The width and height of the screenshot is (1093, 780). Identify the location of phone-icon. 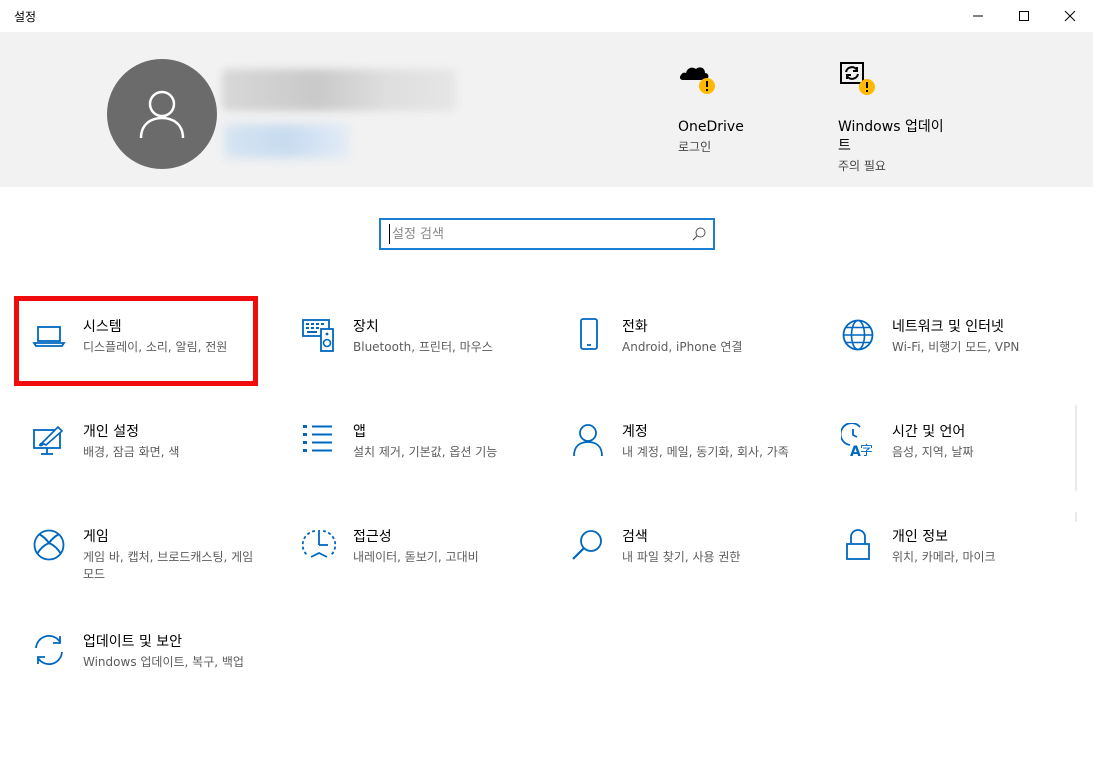
(589, 334).